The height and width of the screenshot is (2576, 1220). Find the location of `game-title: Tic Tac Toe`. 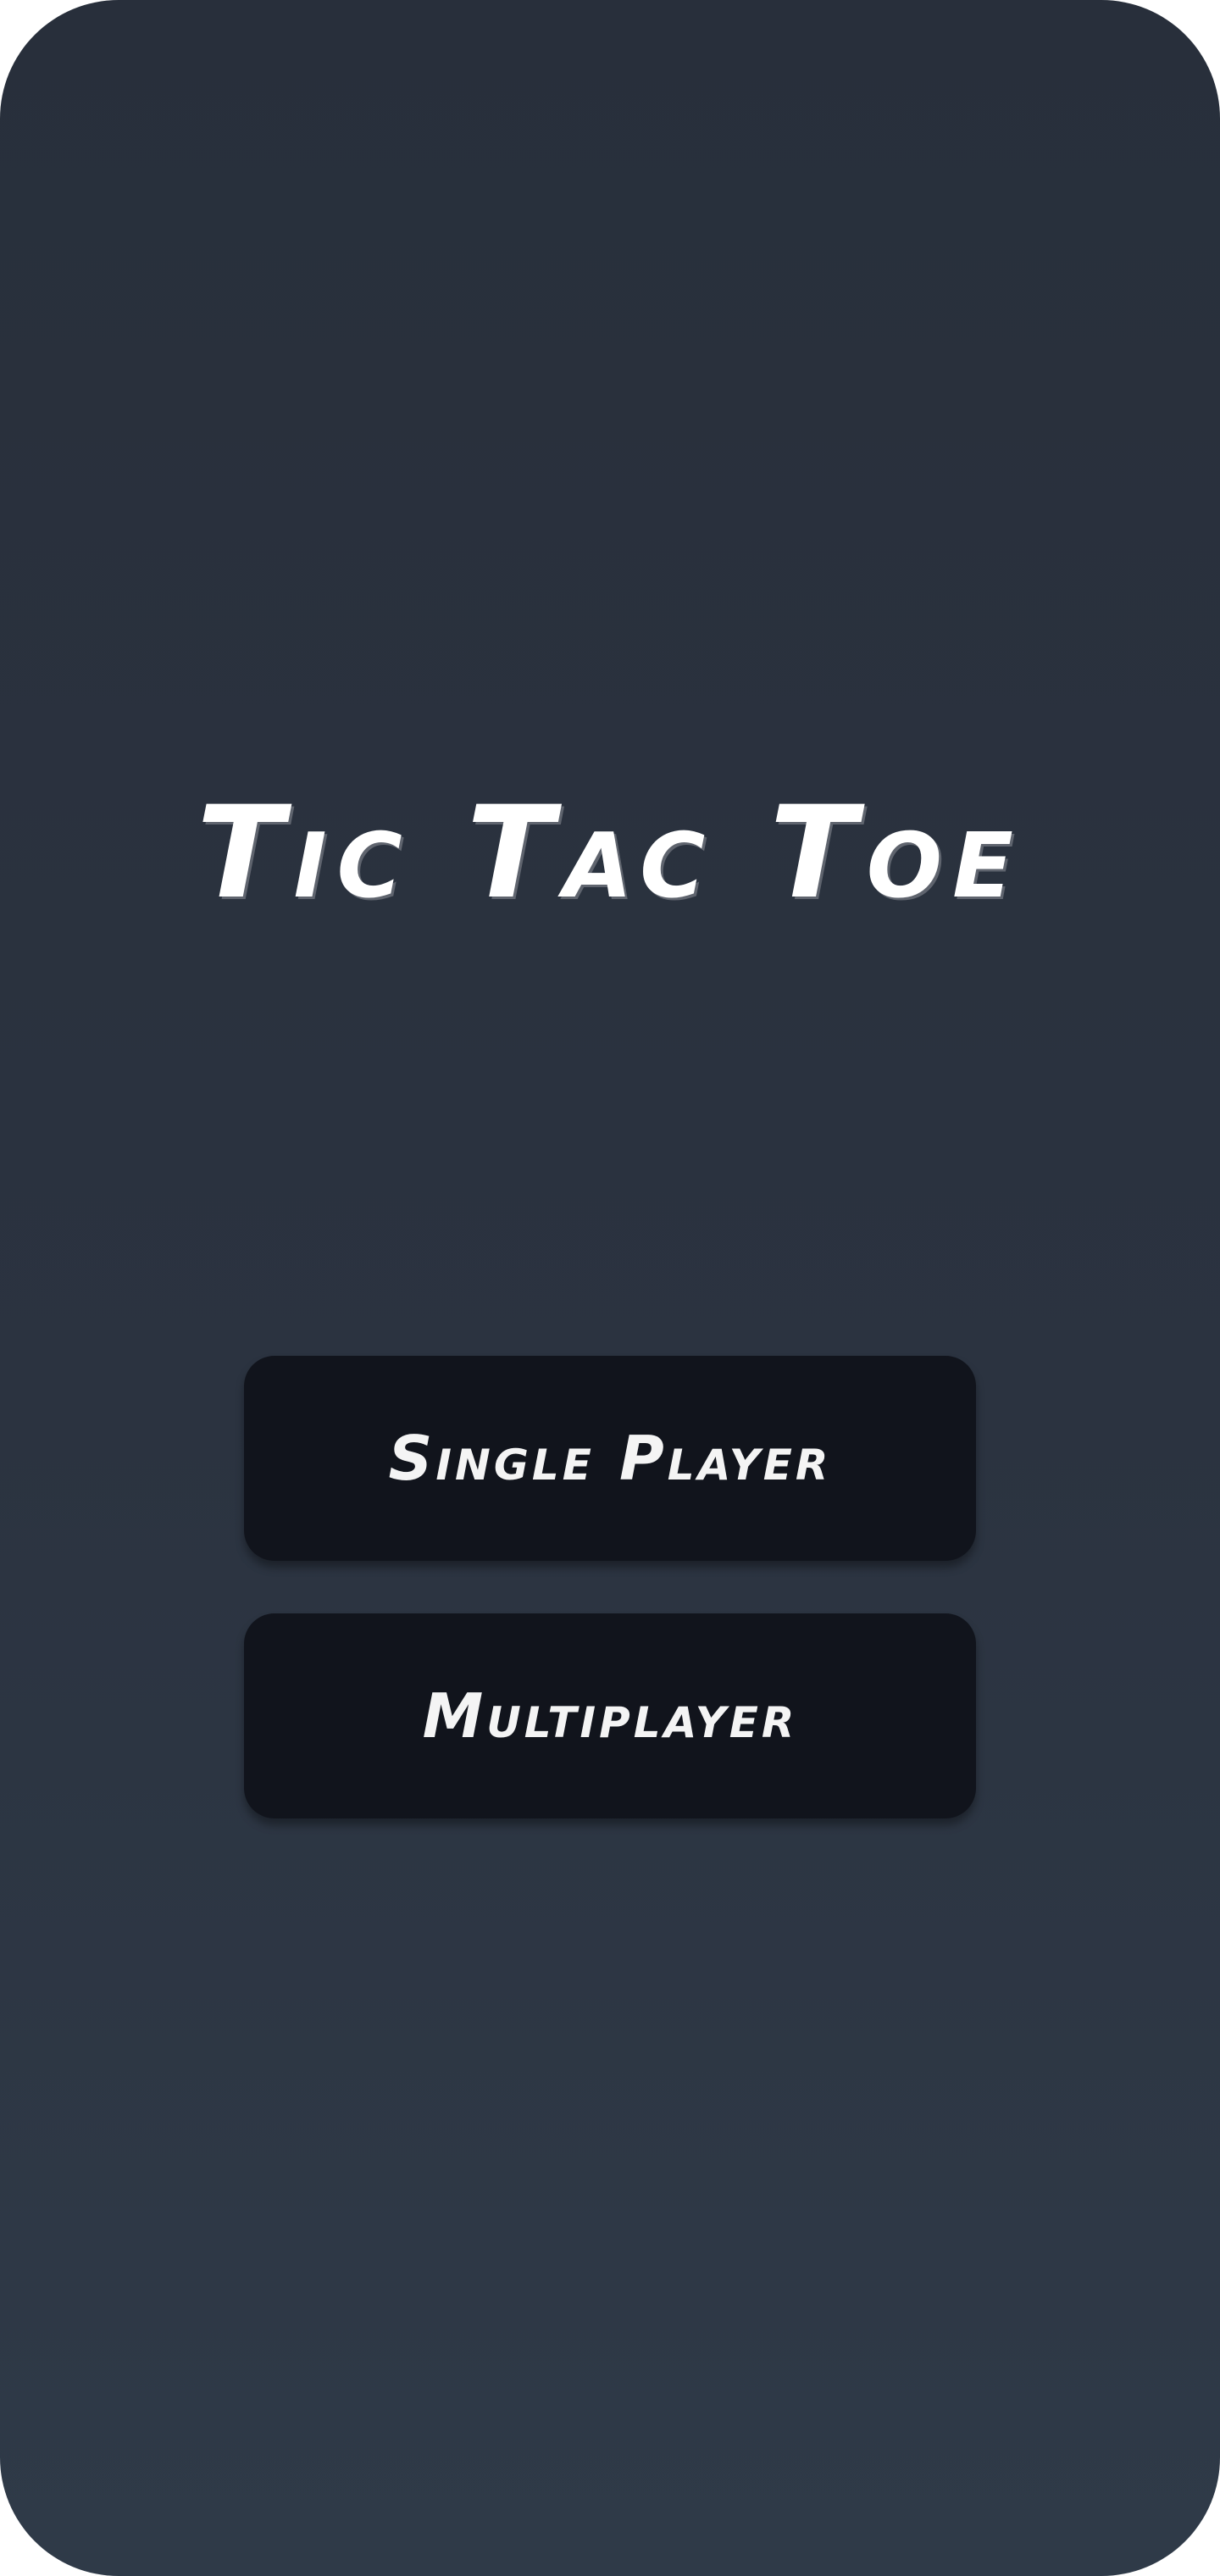

game-title: Tic Tac Toe is located at coordinates (610, 853).